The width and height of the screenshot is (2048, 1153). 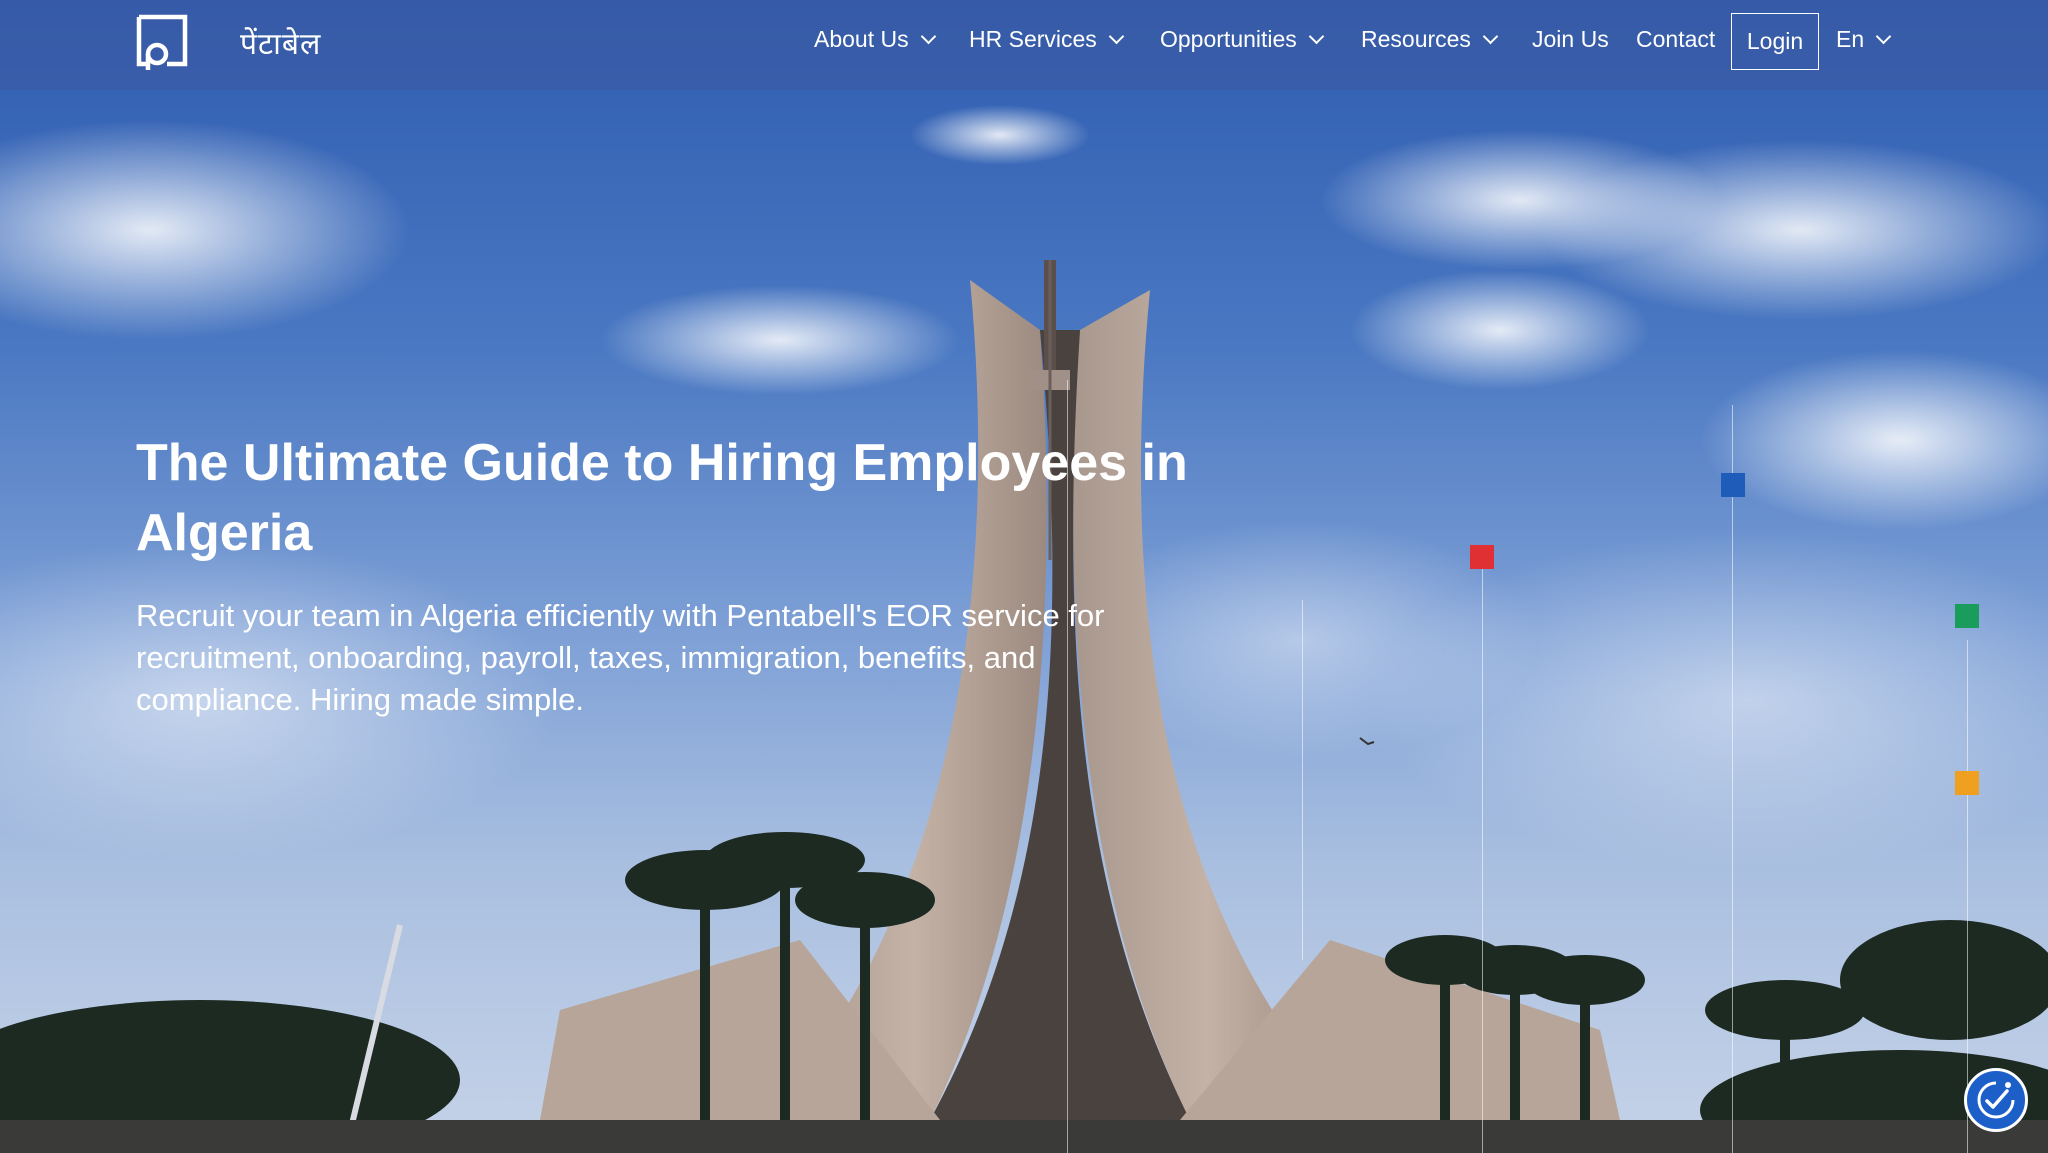 What do you see at coordinates (1228, 39) in the screenshot?
I see `nav-opportunities-label: Opportunities` at bounding box center [1228, 39].